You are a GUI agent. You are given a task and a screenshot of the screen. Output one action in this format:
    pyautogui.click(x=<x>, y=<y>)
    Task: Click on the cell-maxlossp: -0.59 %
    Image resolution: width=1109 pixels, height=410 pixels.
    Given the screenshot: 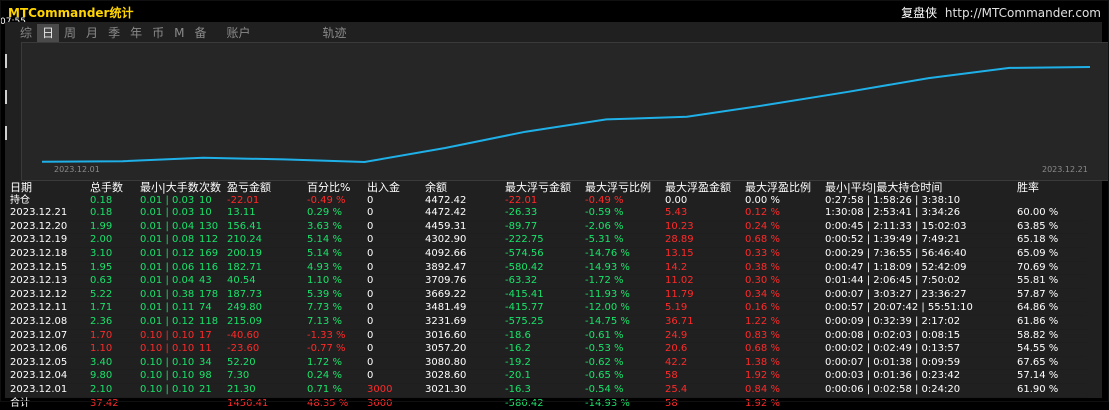 What is the action you would take?
    pyautogui.click(x=625, y=214)
    